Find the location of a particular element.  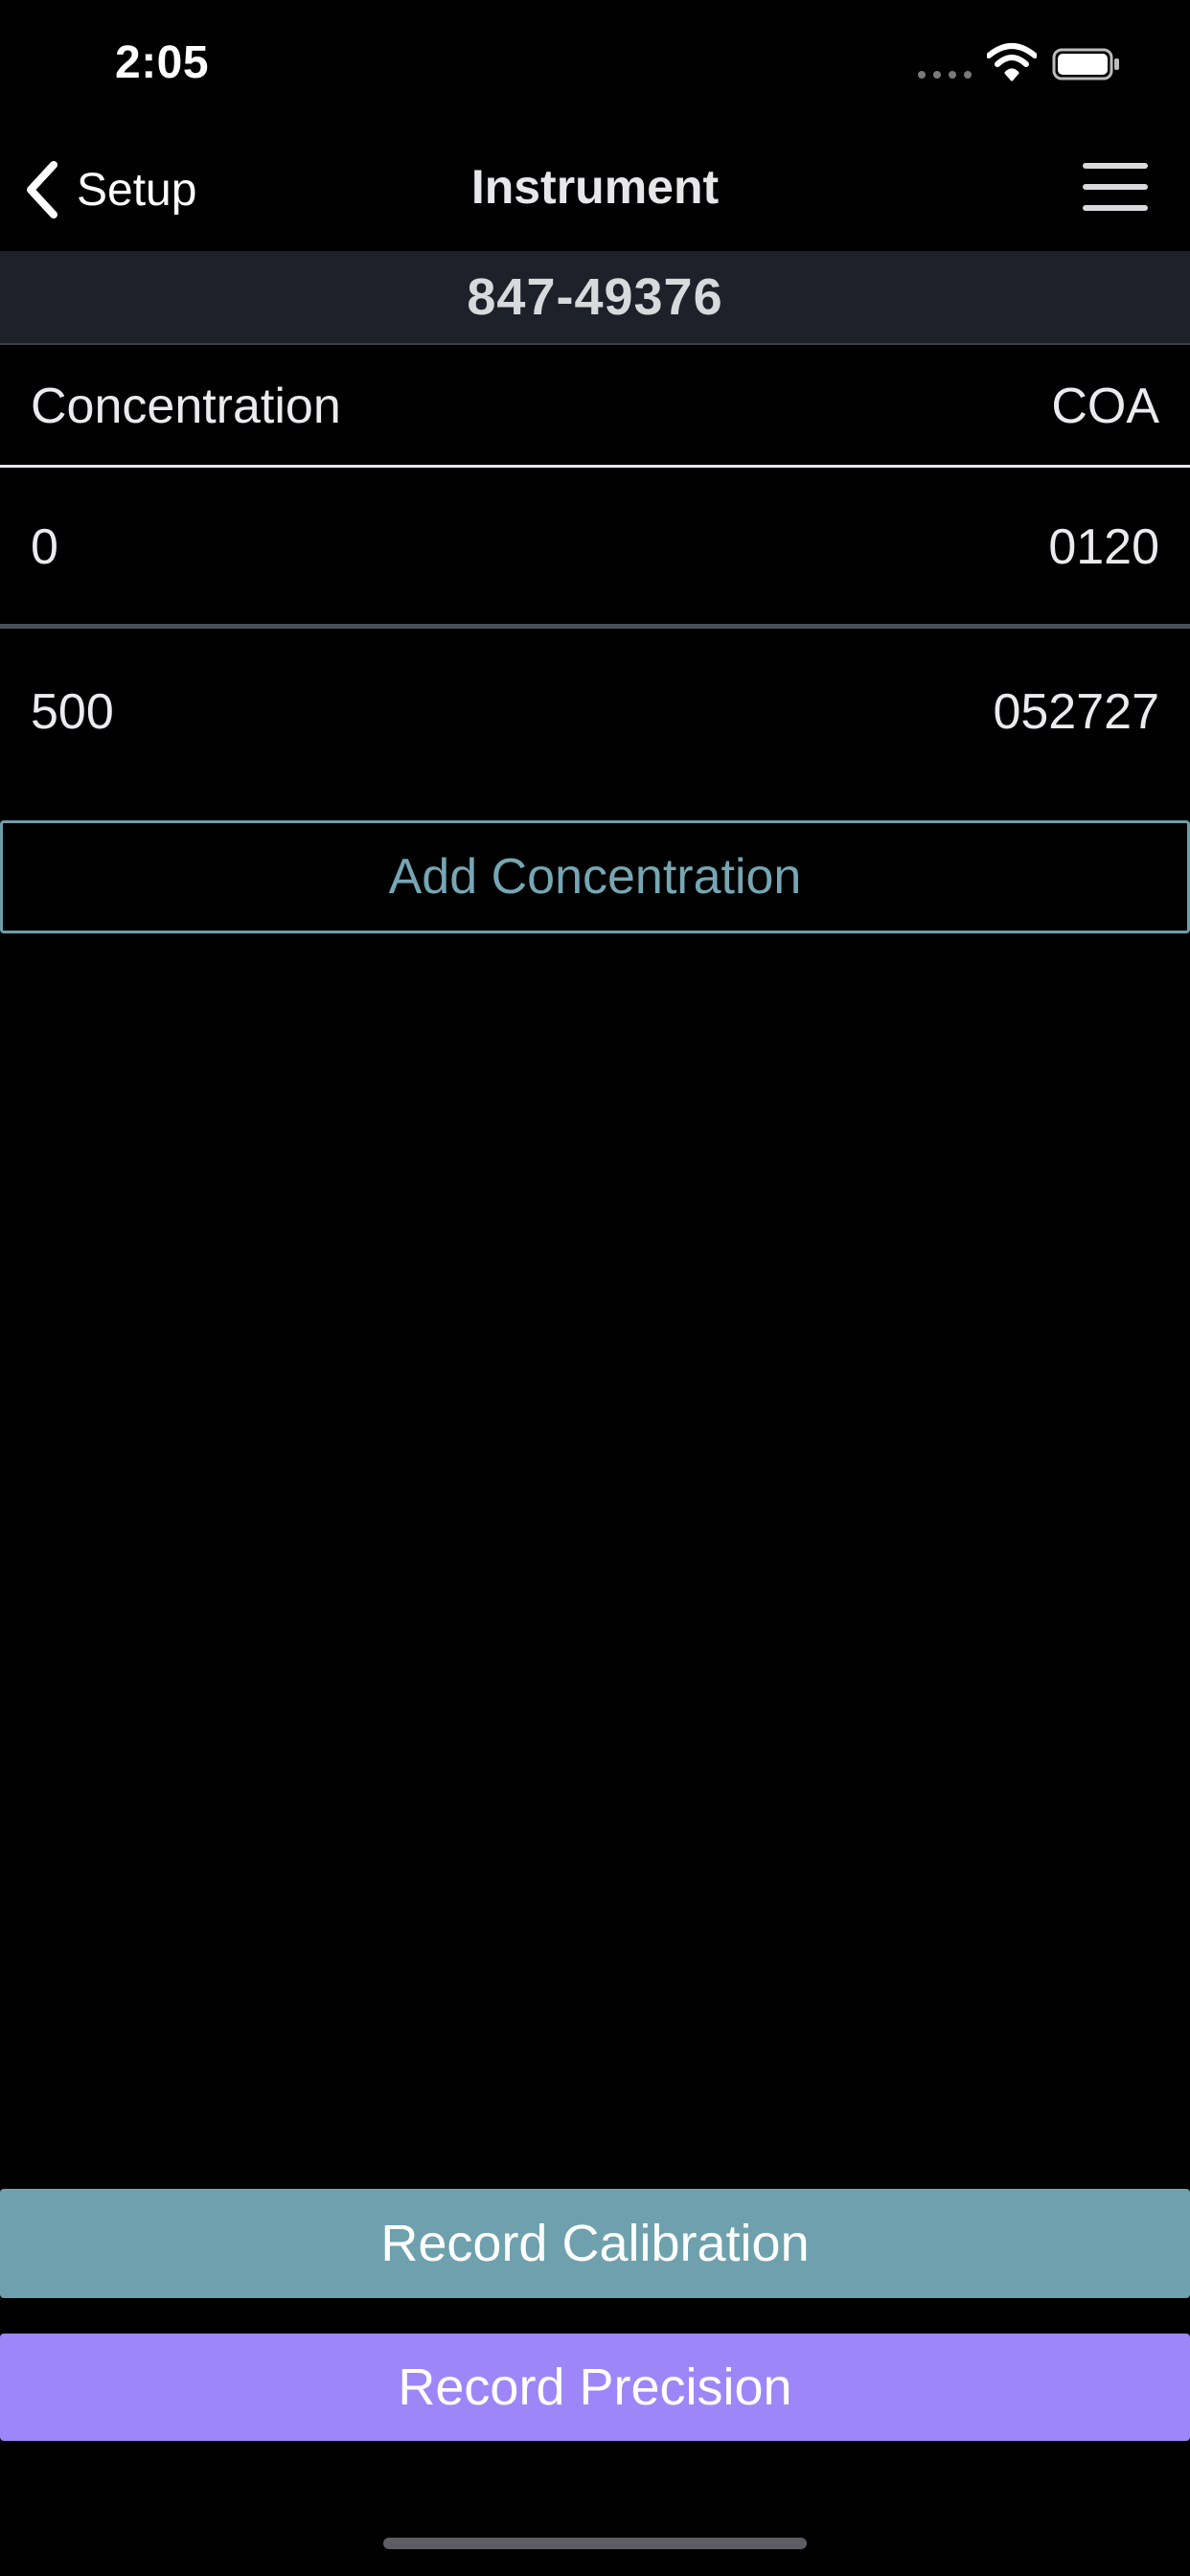

table-header-row: Concentration COA is located at coordinates (595, 407).